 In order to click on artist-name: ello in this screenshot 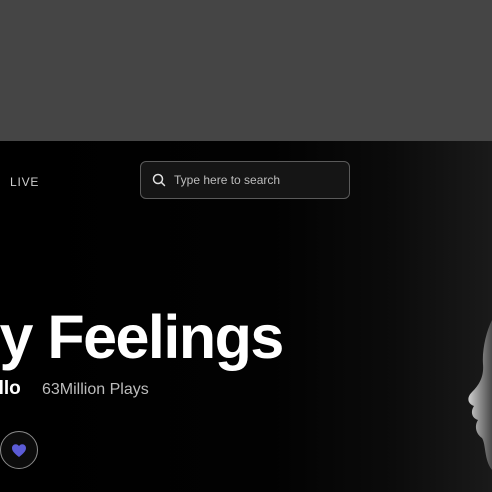, I will do `click(10, 389)`.